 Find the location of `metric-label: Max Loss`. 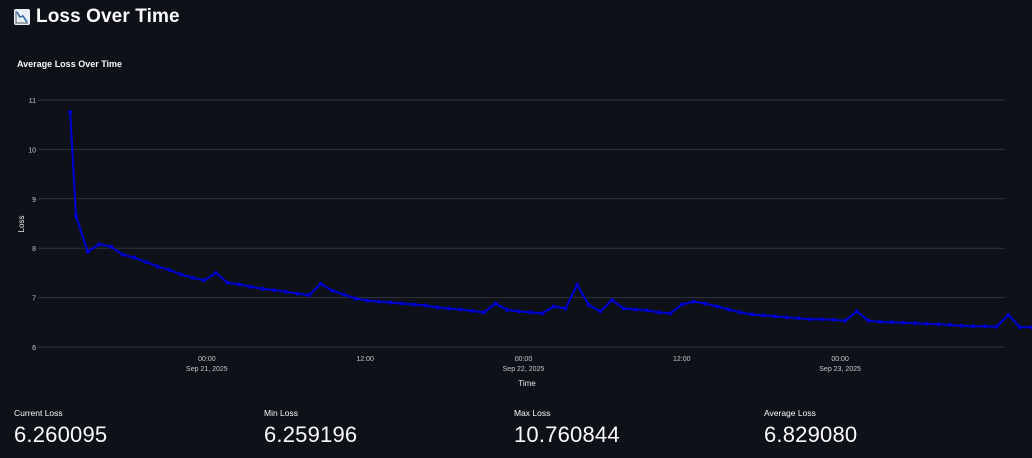

metric-label: Max Loss is located at coordinates (532, 413).